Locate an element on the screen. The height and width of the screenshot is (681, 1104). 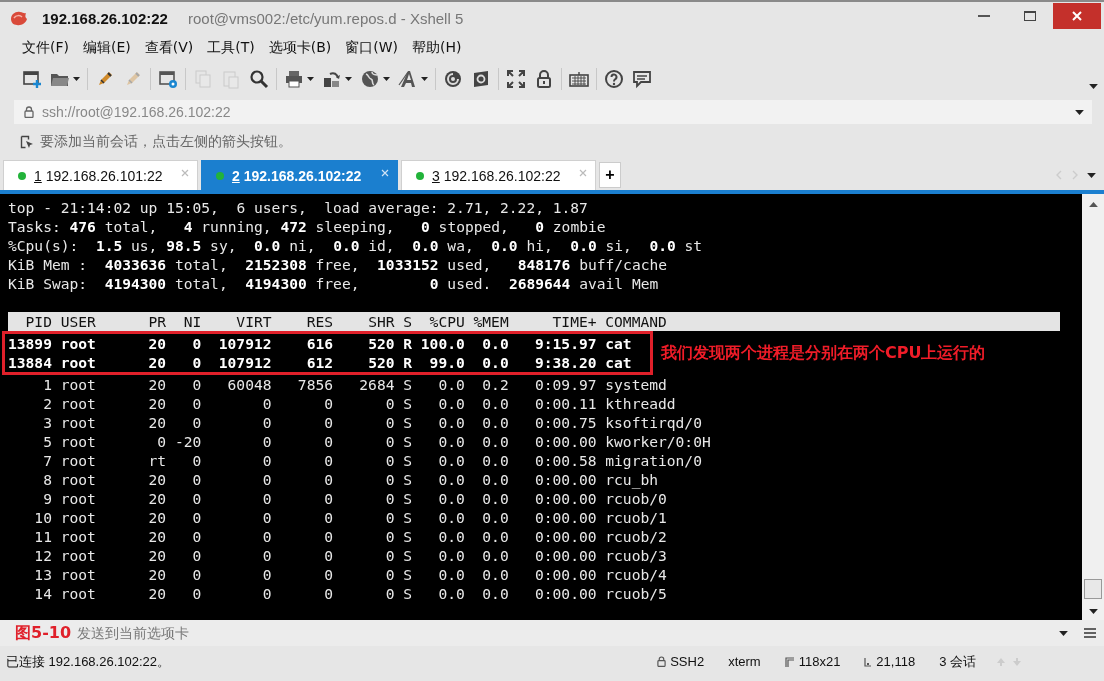
table-cell: kthreadd is located at coordinates (640, 403).